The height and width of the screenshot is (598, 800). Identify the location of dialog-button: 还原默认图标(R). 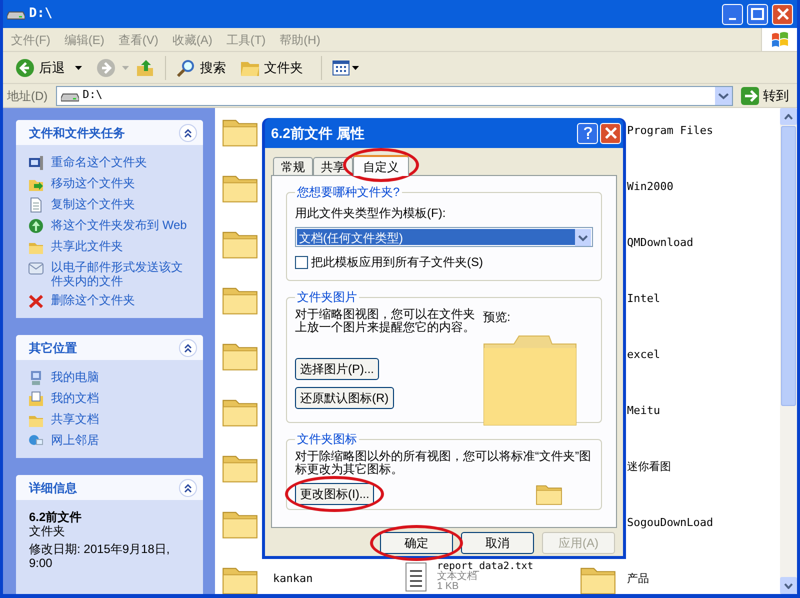
(344, 398).